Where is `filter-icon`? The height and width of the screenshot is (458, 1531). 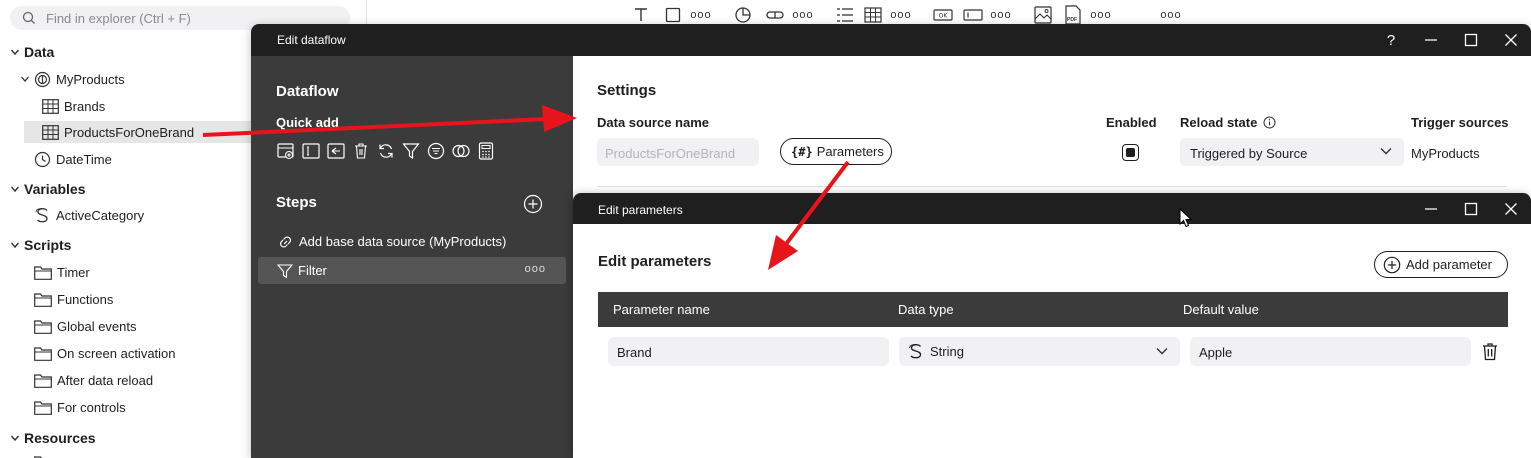
filter-icon is located at coordinates (410, 150).